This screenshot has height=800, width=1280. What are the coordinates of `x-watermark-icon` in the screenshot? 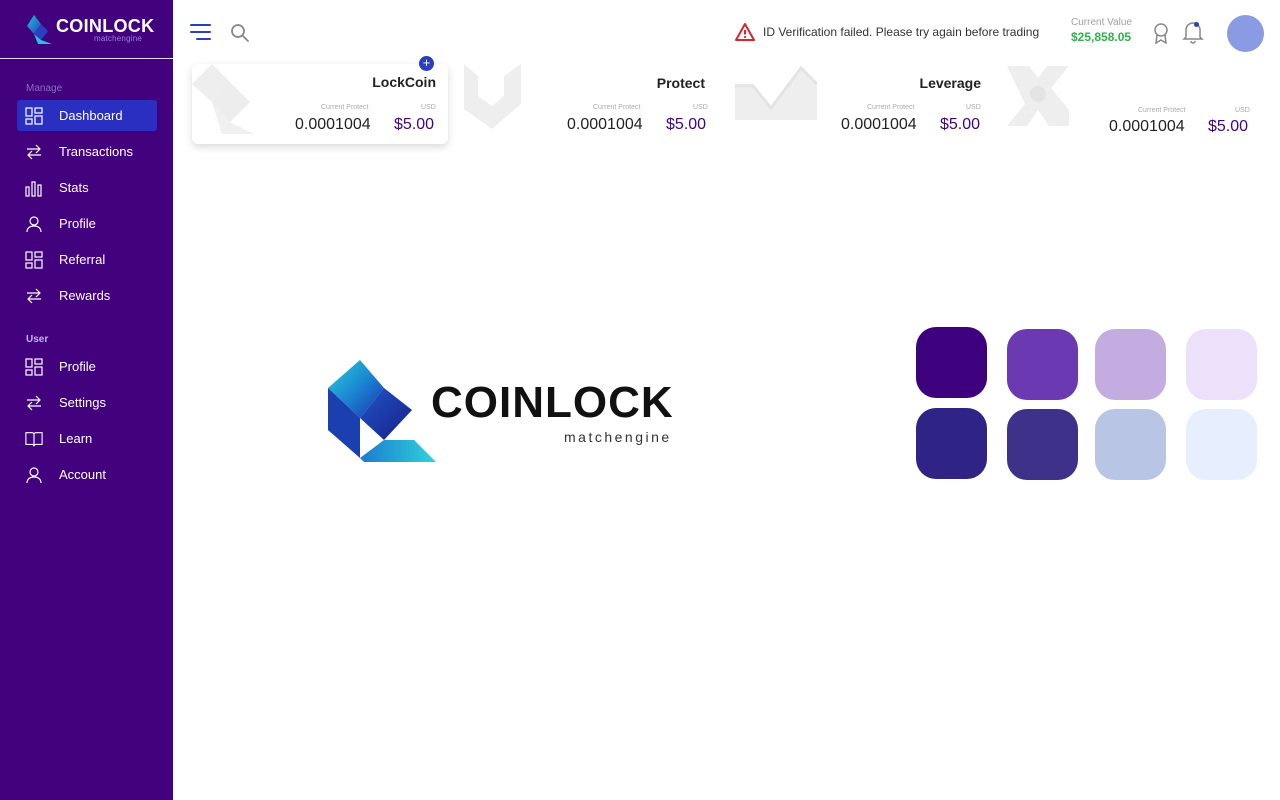 It's located at (1038, 96).